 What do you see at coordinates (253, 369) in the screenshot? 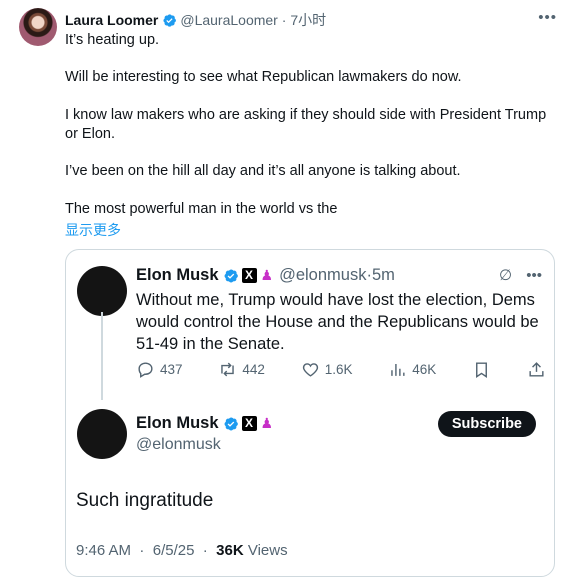
I see `repost-count: 442` at bounding box center [253, 369].